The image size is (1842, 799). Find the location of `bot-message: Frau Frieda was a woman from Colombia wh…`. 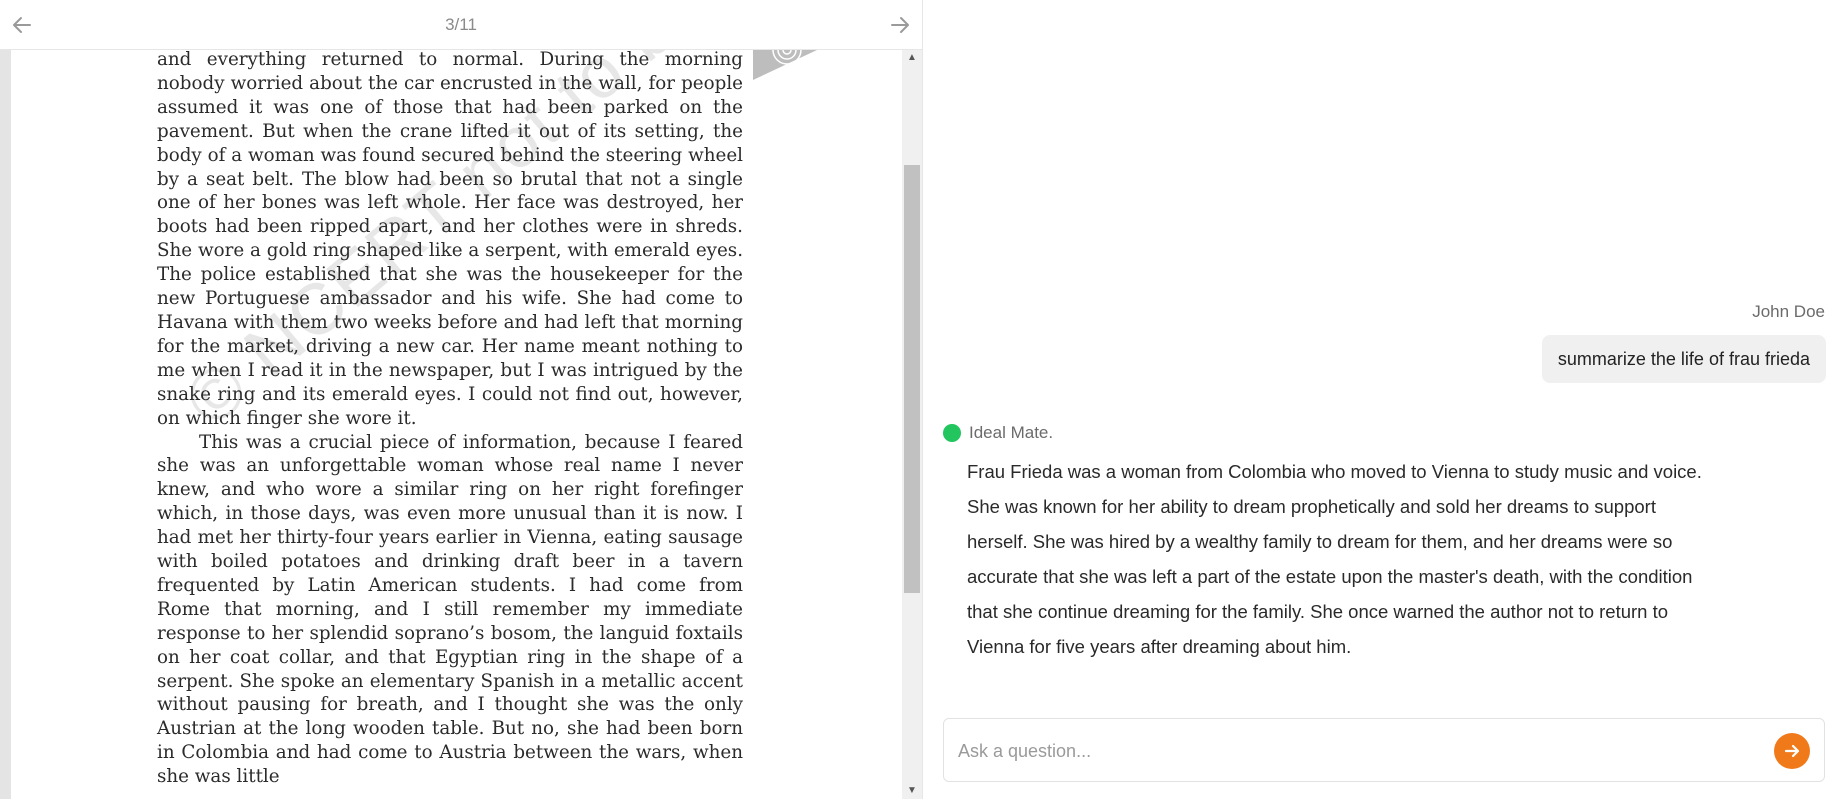

bot-message: Frau Frieda was a woman from Colombia wh… is located at coordinates (1334, 559).